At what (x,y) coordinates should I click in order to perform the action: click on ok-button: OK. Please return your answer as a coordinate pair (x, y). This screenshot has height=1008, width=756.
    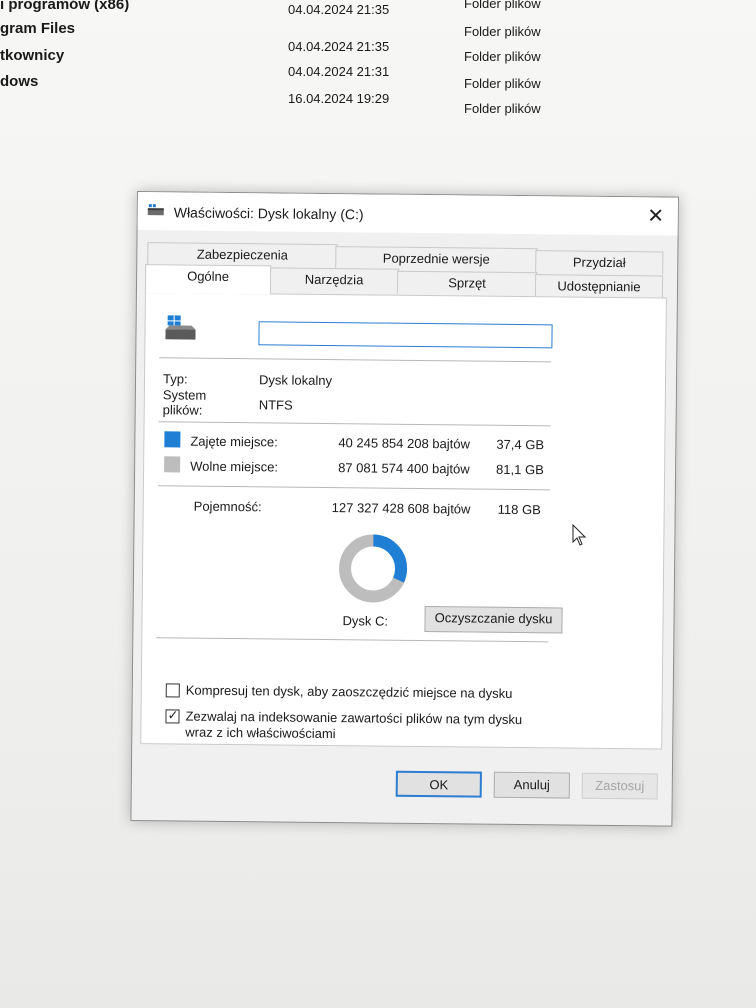
    Looking at the image, I should click on (438, 784).